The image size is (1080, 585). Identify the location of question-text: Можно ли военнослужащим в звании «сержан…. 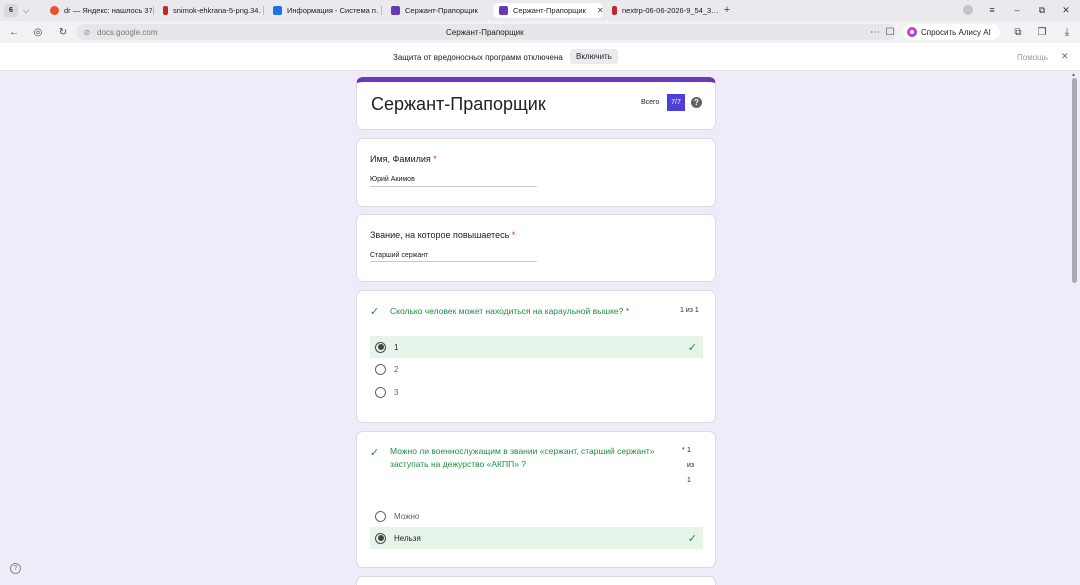
(522, 457).